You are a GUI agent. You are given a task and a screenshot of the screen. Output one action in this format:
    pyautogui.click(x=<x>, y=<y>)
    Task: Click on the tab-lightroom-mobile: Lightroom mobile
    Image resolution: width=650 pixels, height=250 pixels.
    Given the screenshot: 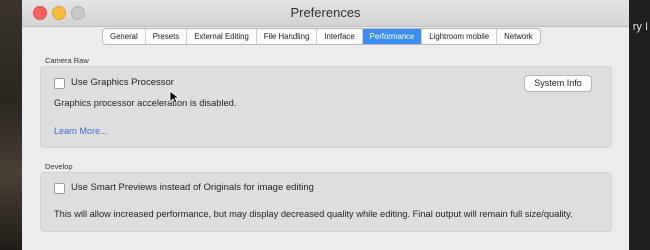 What is the action you would take?
    pyautogui.click(x=460, y=36)
    